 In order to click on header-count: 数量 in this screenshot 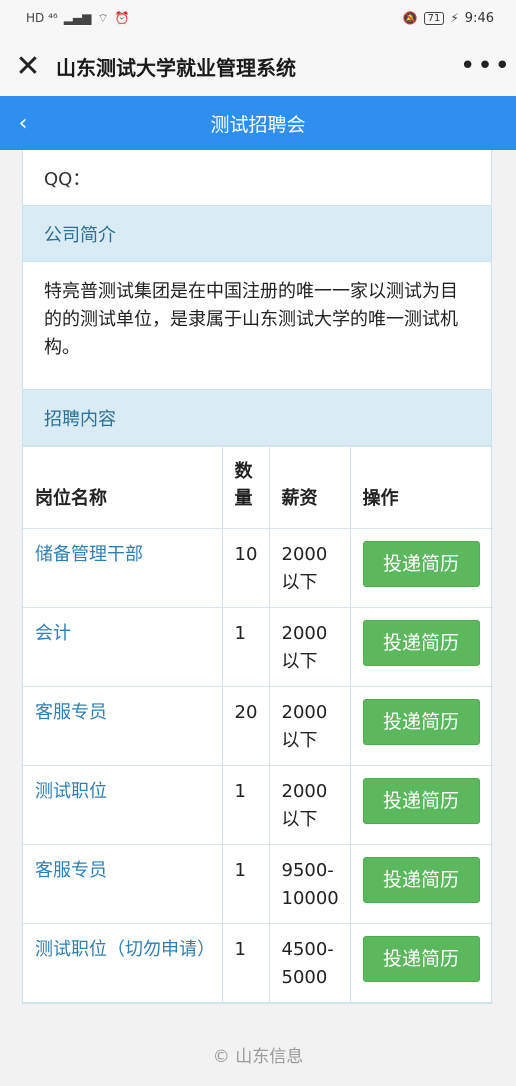, I will do `click(245, 487)`.